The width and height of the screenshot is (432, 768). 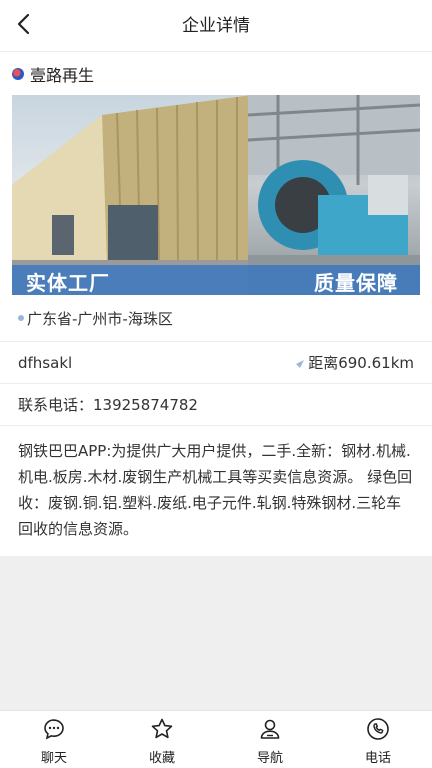 I want to click on tab-chat: 聊天, so click(x=54, y=742).